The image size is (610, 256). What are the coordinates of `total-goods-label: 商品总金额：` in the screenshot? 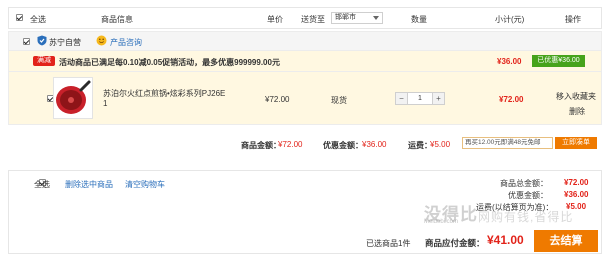 It's located at (524, 183).